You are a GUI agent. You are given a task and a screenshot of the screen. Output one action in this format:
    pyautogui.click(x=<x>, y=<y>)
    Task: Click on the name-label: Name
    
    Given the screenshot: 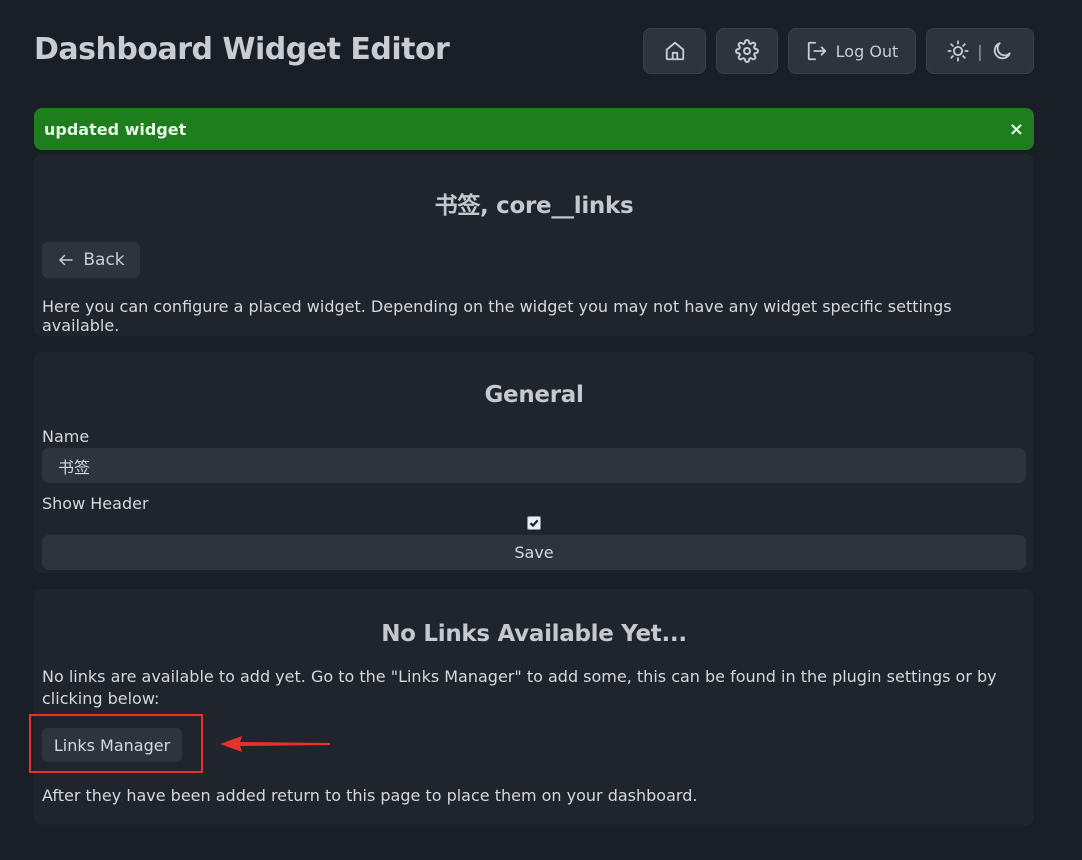 What is the action you would take?
    pyautogui.click(x=66, y=436)
    